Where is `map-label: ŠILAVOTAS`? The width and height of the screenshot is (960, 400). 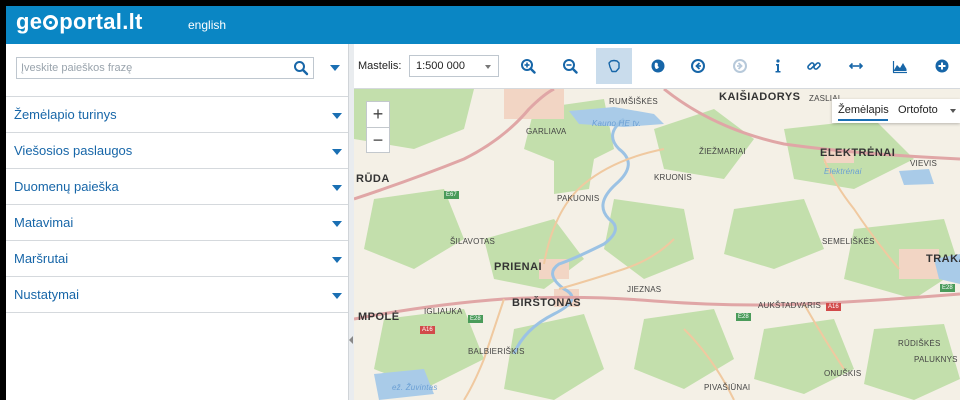
map-label: ŠILAVOTAS is located at coordinates (473, 241).